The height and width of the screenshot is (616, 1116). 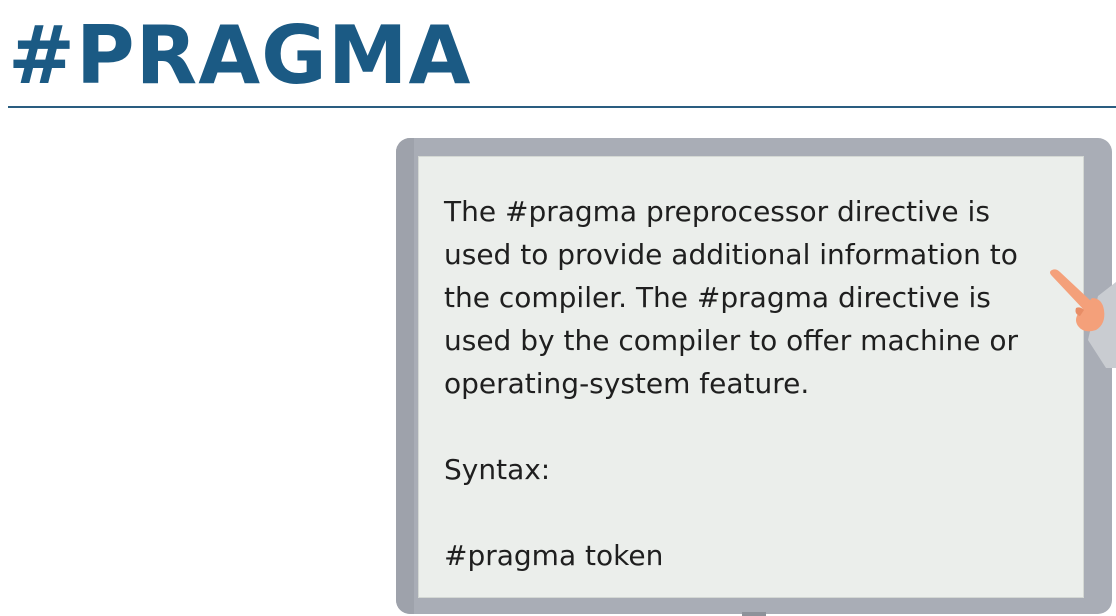 I want to click on title-divider, so click(x=562, y=107).